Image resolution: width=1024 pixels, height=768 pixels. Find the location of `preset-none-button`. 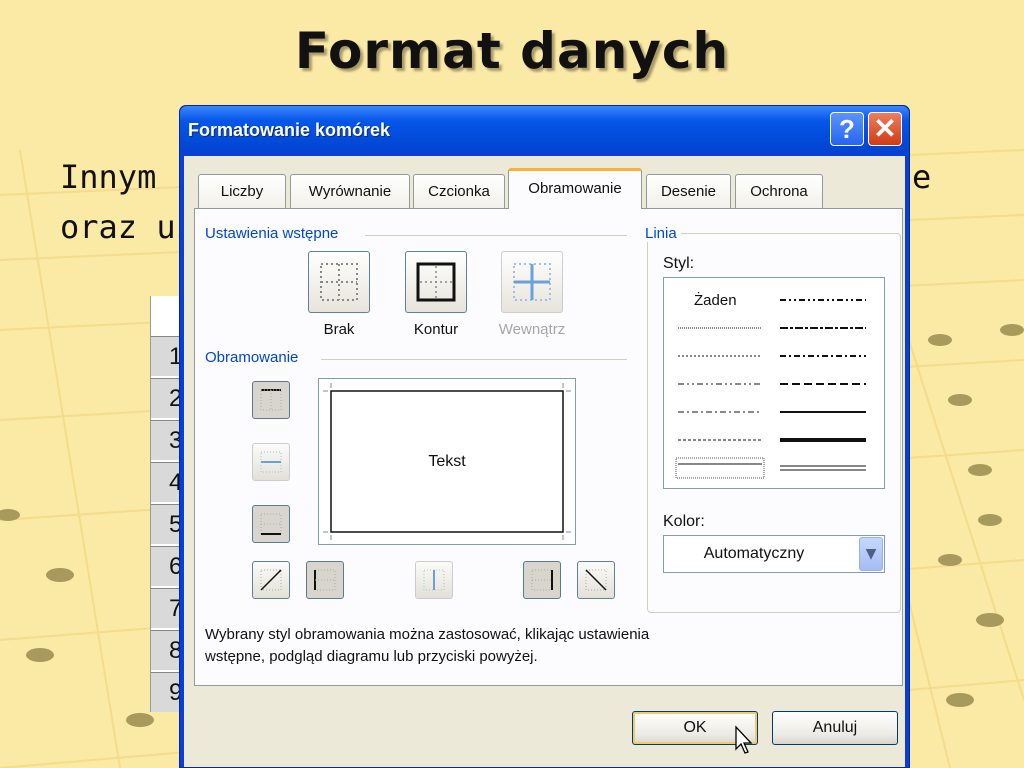

preset-none-button is located at coordinates (339, 282).